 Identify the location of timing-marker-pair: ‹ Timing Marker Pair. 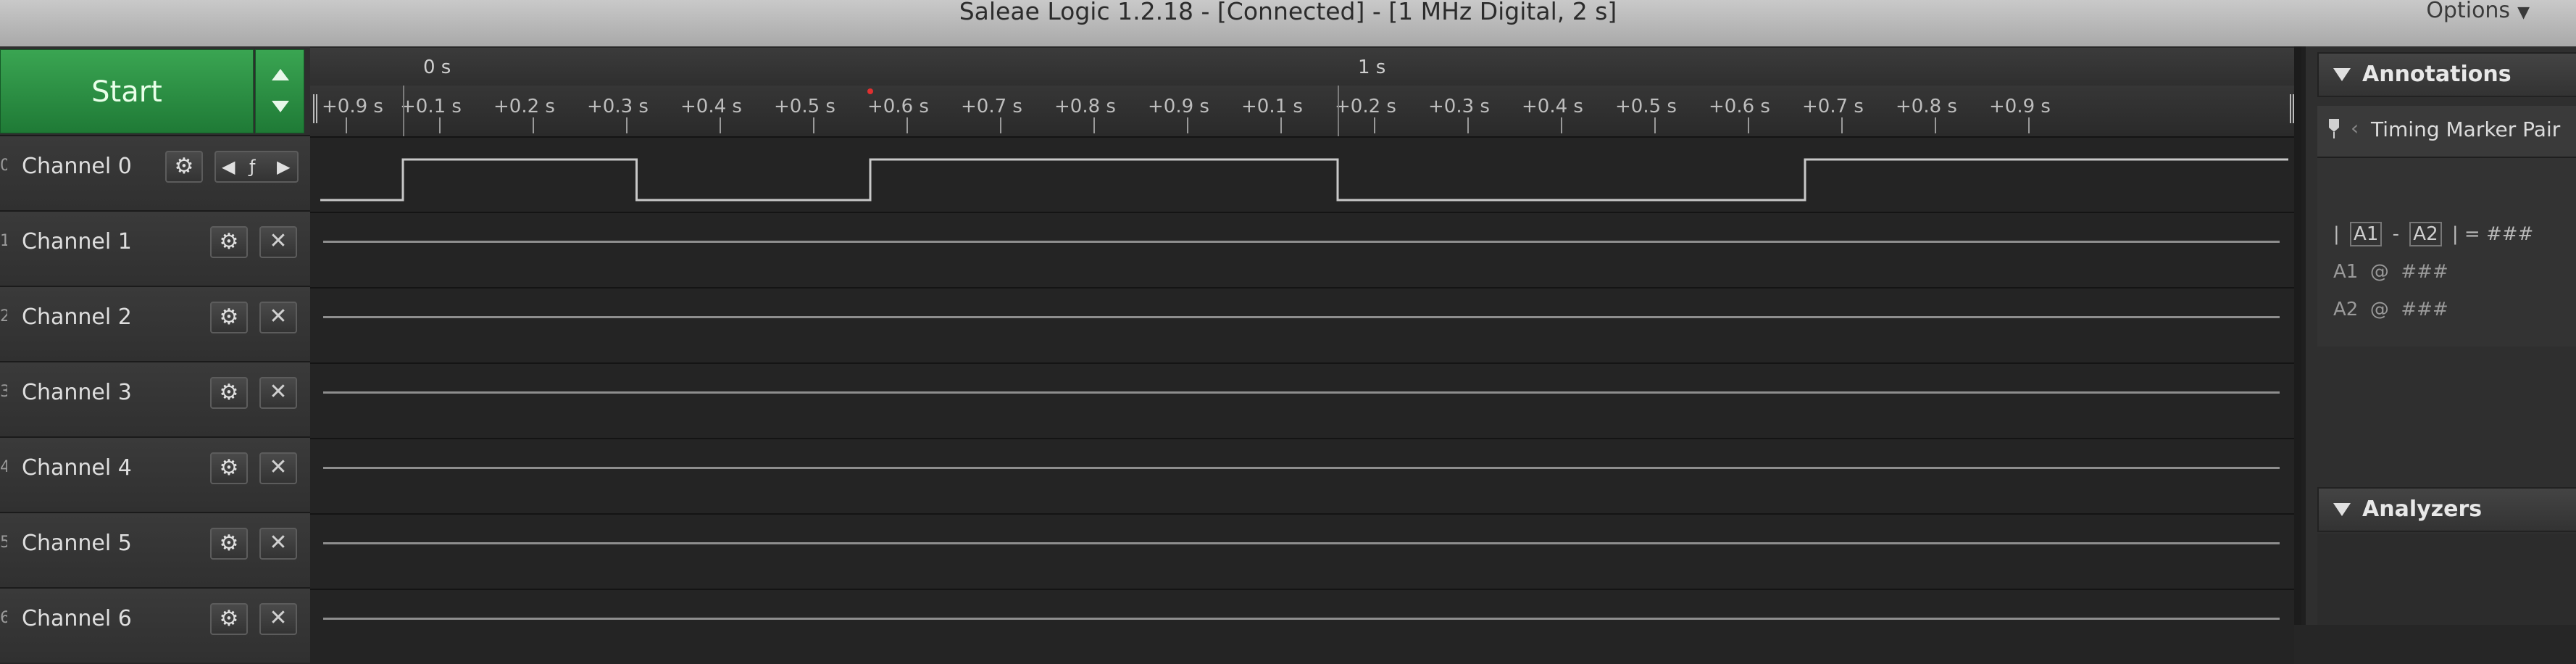
(2446, 132).